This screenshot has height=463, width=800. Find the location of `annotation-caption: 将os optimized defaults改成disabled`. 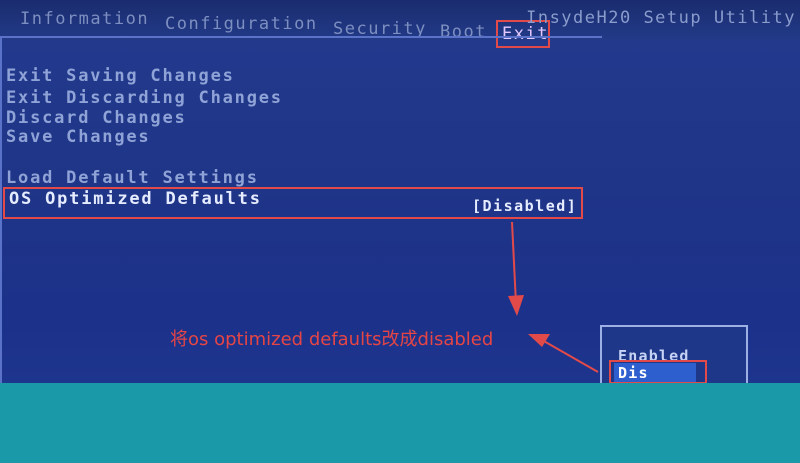

annotation-caption: 将os optimized defaults改成disabled is located at coordinates (332, 339).